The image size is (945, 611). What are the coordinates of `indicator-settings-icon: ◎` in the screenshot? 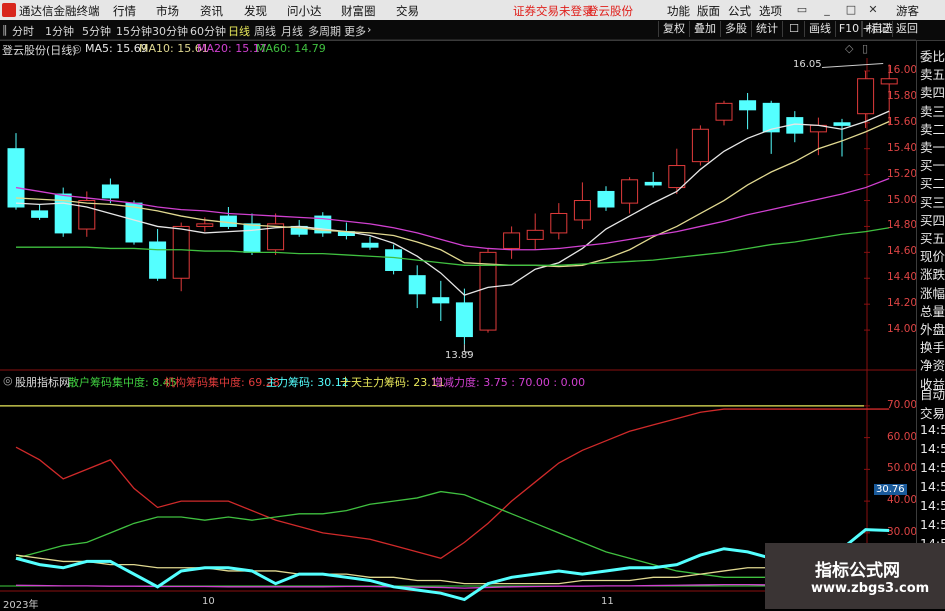 It's located at (8, 380).